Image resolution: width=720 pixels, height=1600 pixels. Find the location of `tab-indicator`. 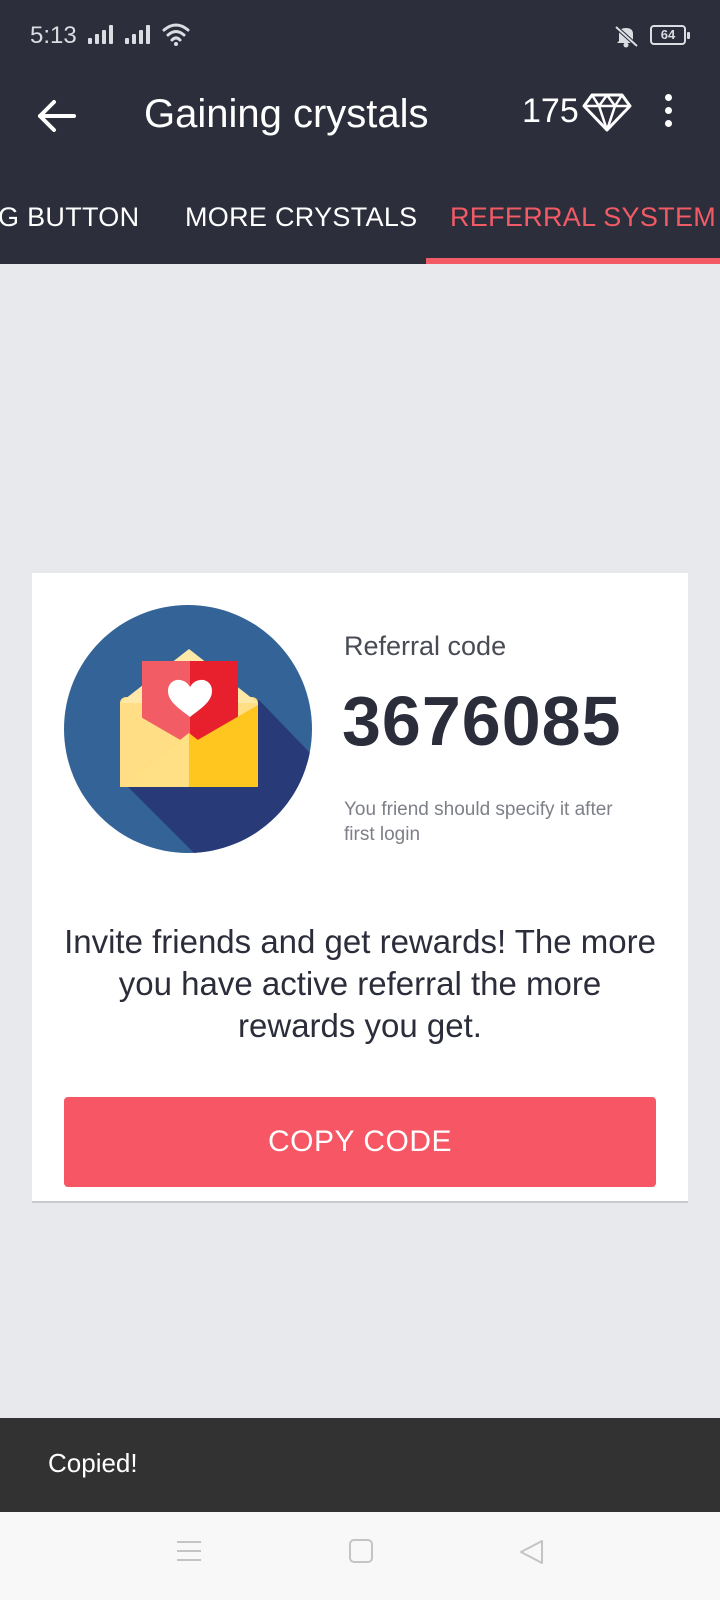

tab-indicator is located at coordinates (573, 261).